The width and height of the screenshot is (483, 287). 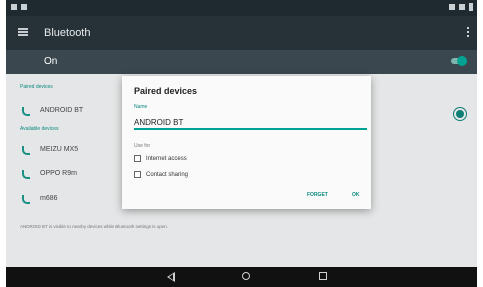 What do you see at coordinates (62, 110) in the screenshot?
I see `device-name: ANDROID BT` at bounding box center [62, 110].